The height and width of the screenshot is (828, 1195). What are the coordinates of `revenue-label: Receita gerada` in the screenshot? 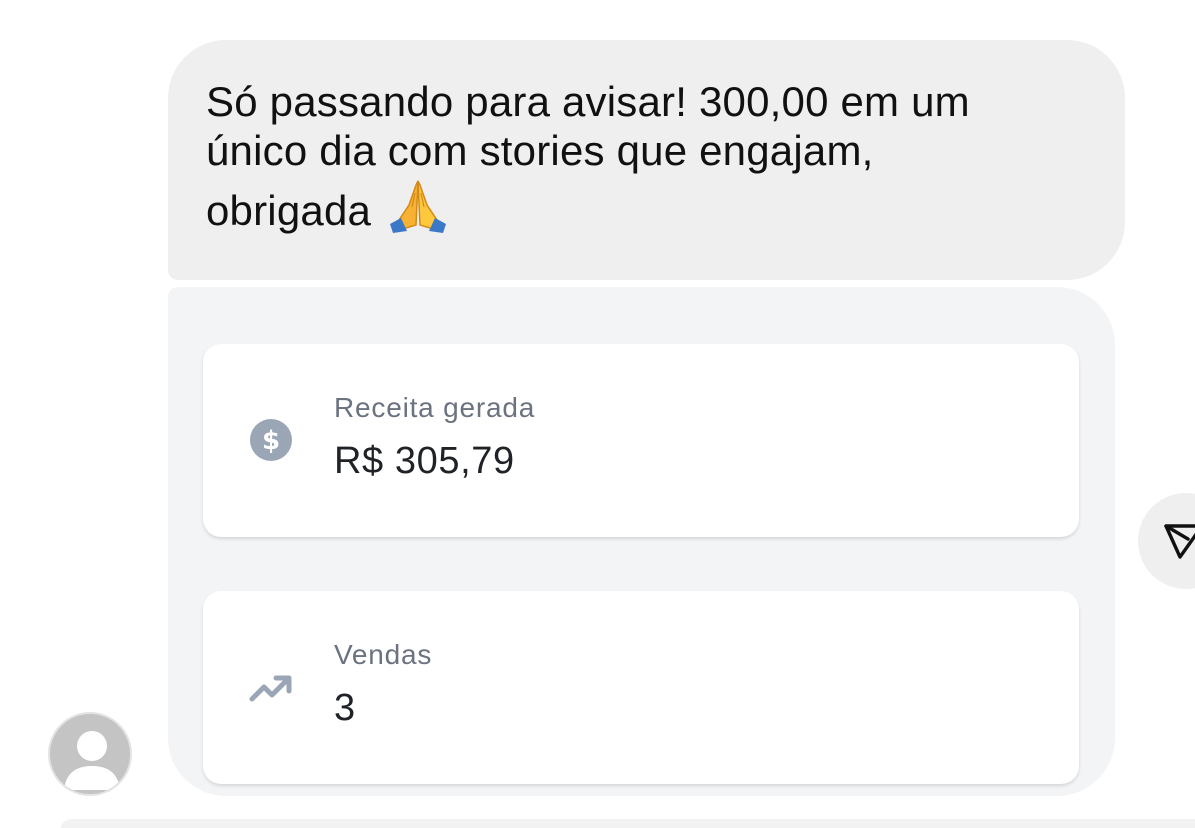 It's located at (435, 407).